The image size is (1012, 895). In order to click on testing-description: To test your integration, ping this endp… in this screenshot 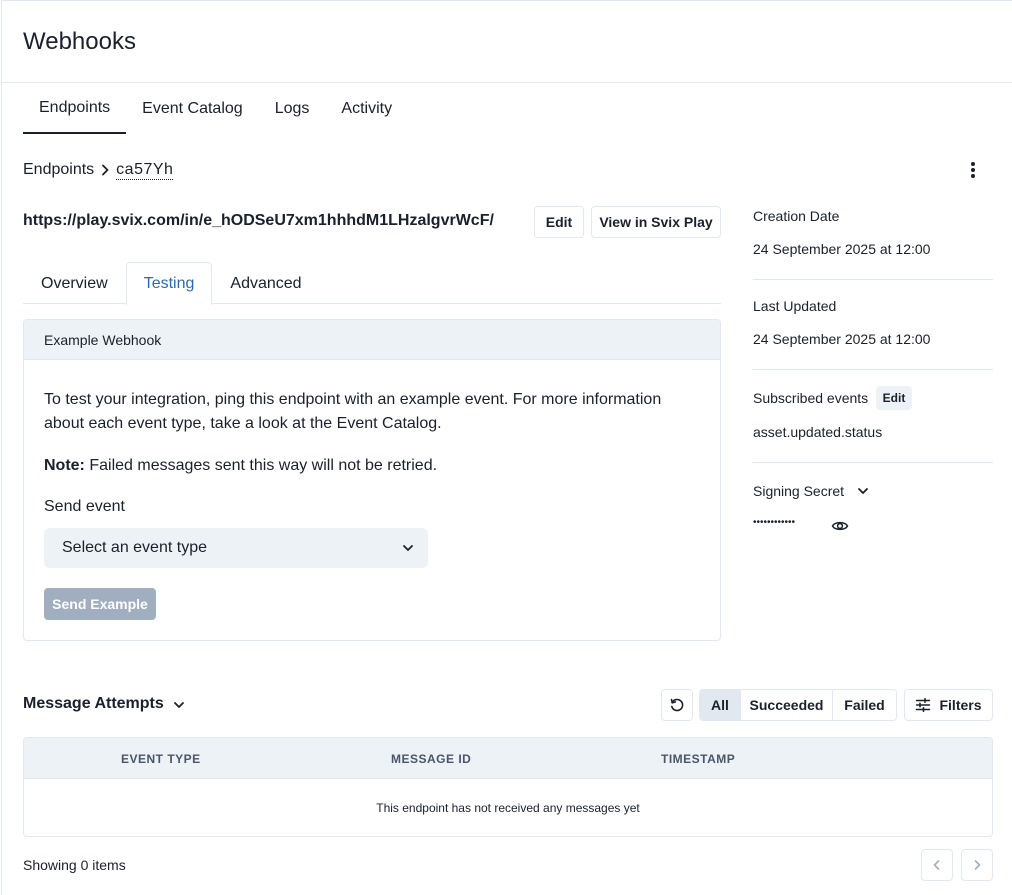, I will do `click(353, 411)`.